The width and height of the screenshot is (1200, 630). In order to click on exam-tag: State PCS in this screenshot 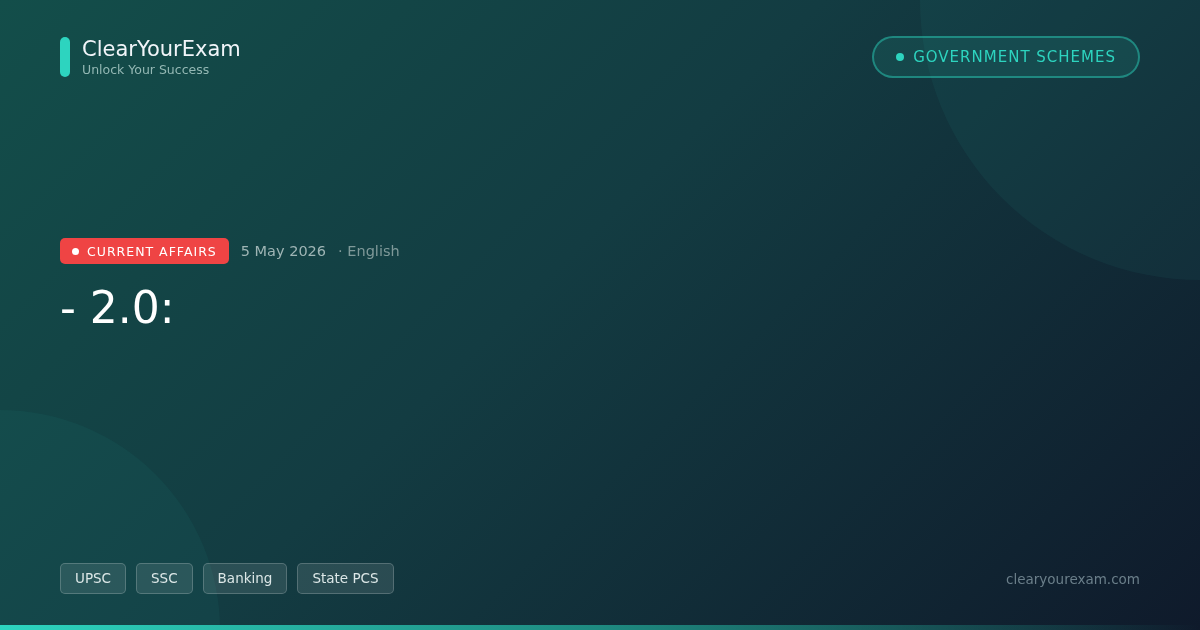, I will do `click(345, 578)`.